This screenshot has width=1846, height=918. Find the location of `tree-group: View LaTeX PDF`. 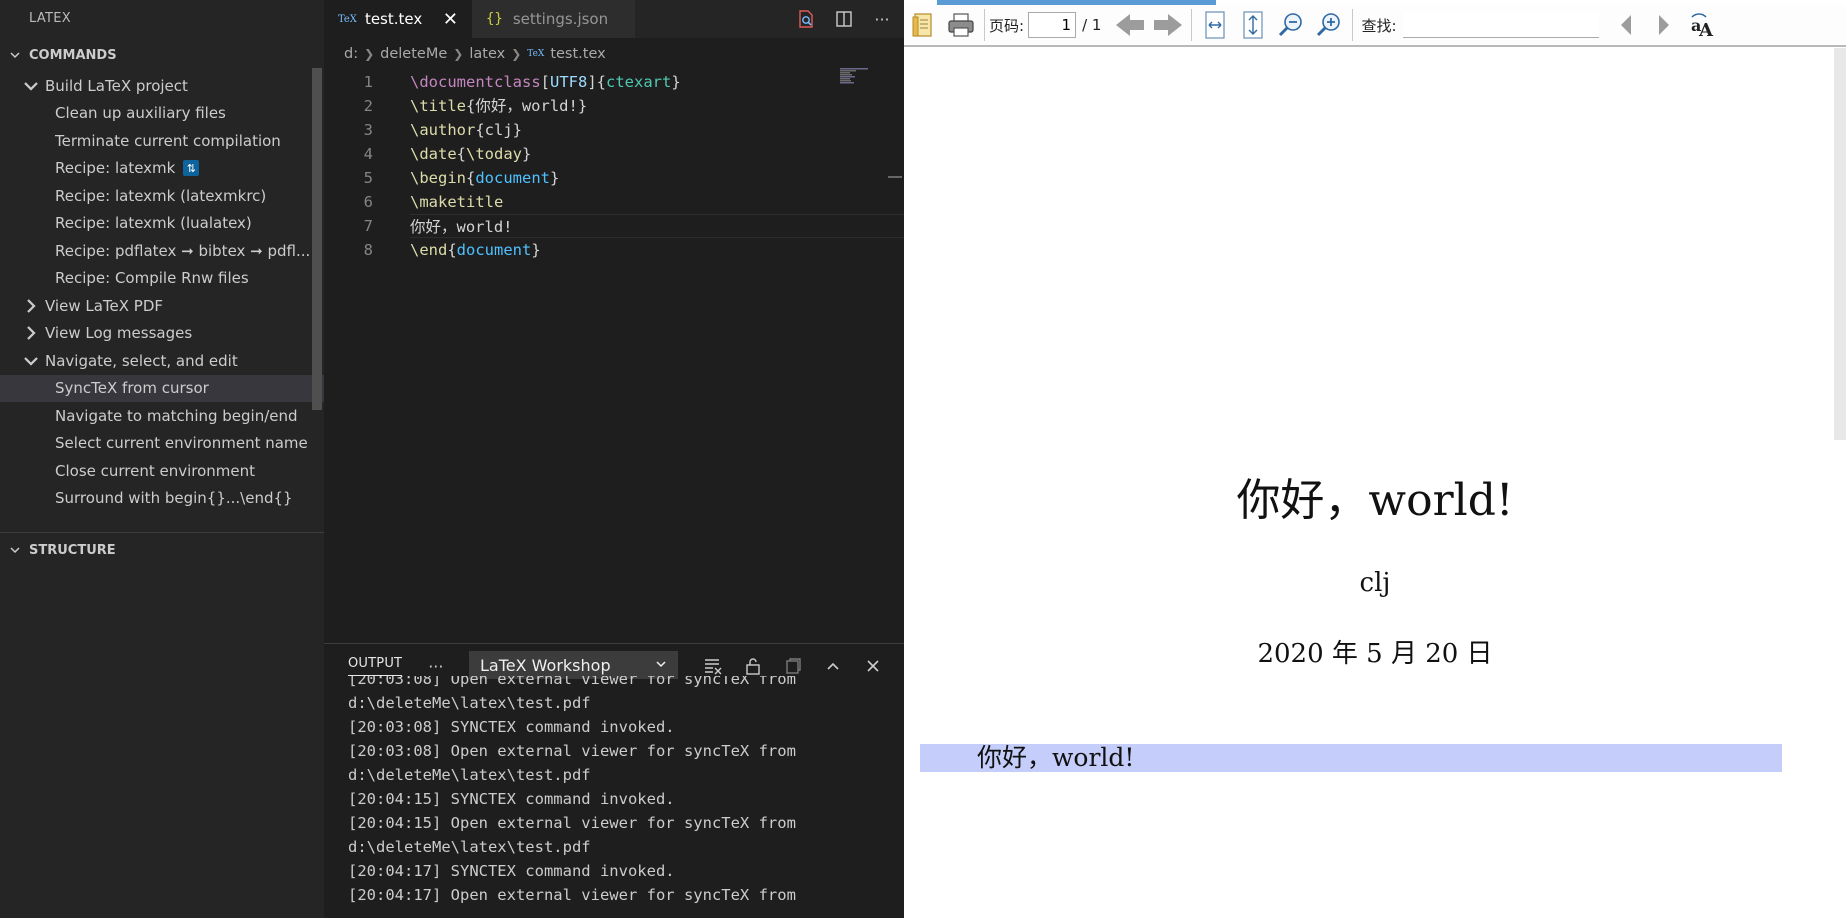

tree-group: View LaTeX PDF is located at coordinates (162, 306).